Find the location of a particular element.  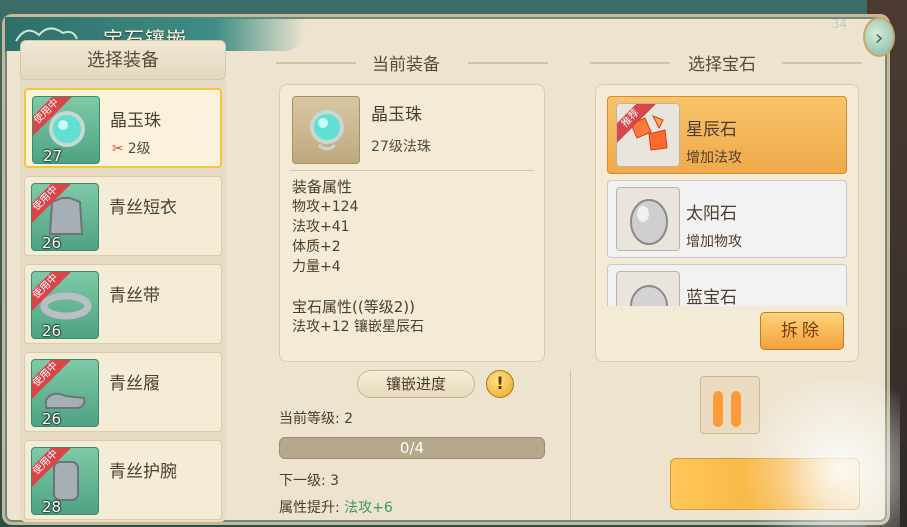

sapphire-icon is located at coordinates (648, 288).